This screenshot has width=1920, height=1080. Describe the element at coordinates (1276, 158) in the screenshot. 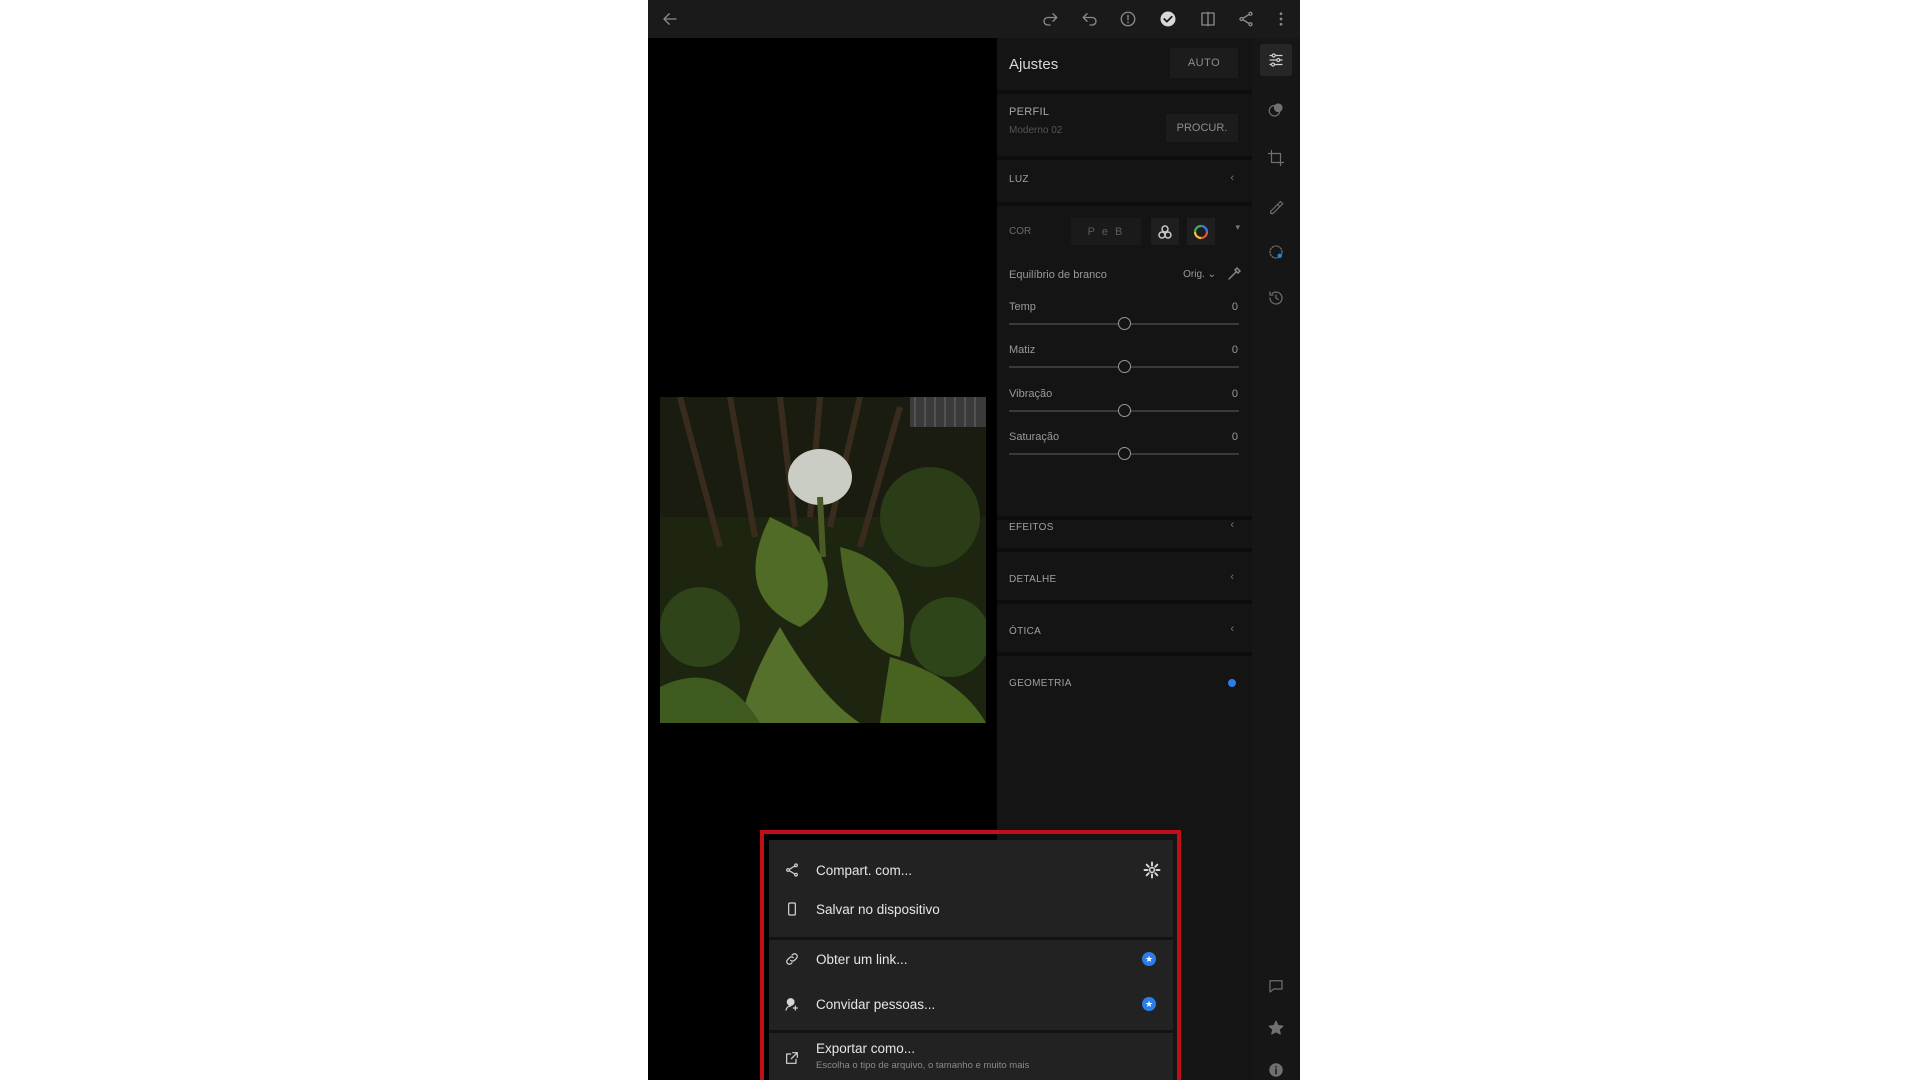

I see `crop-icon` at that location.